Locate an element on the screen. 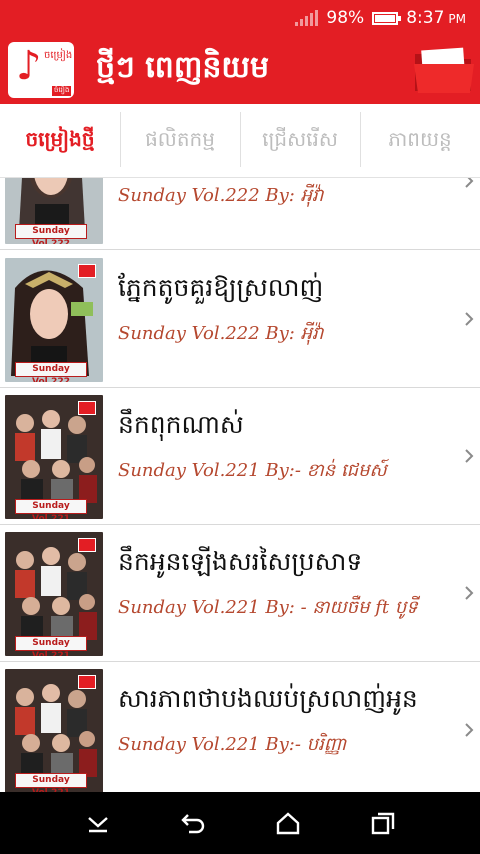 The height and width of the screenshot is (854, 480). tab-new-songs: ចម្រៀងថ្មី is located at coordinates (60, 140).